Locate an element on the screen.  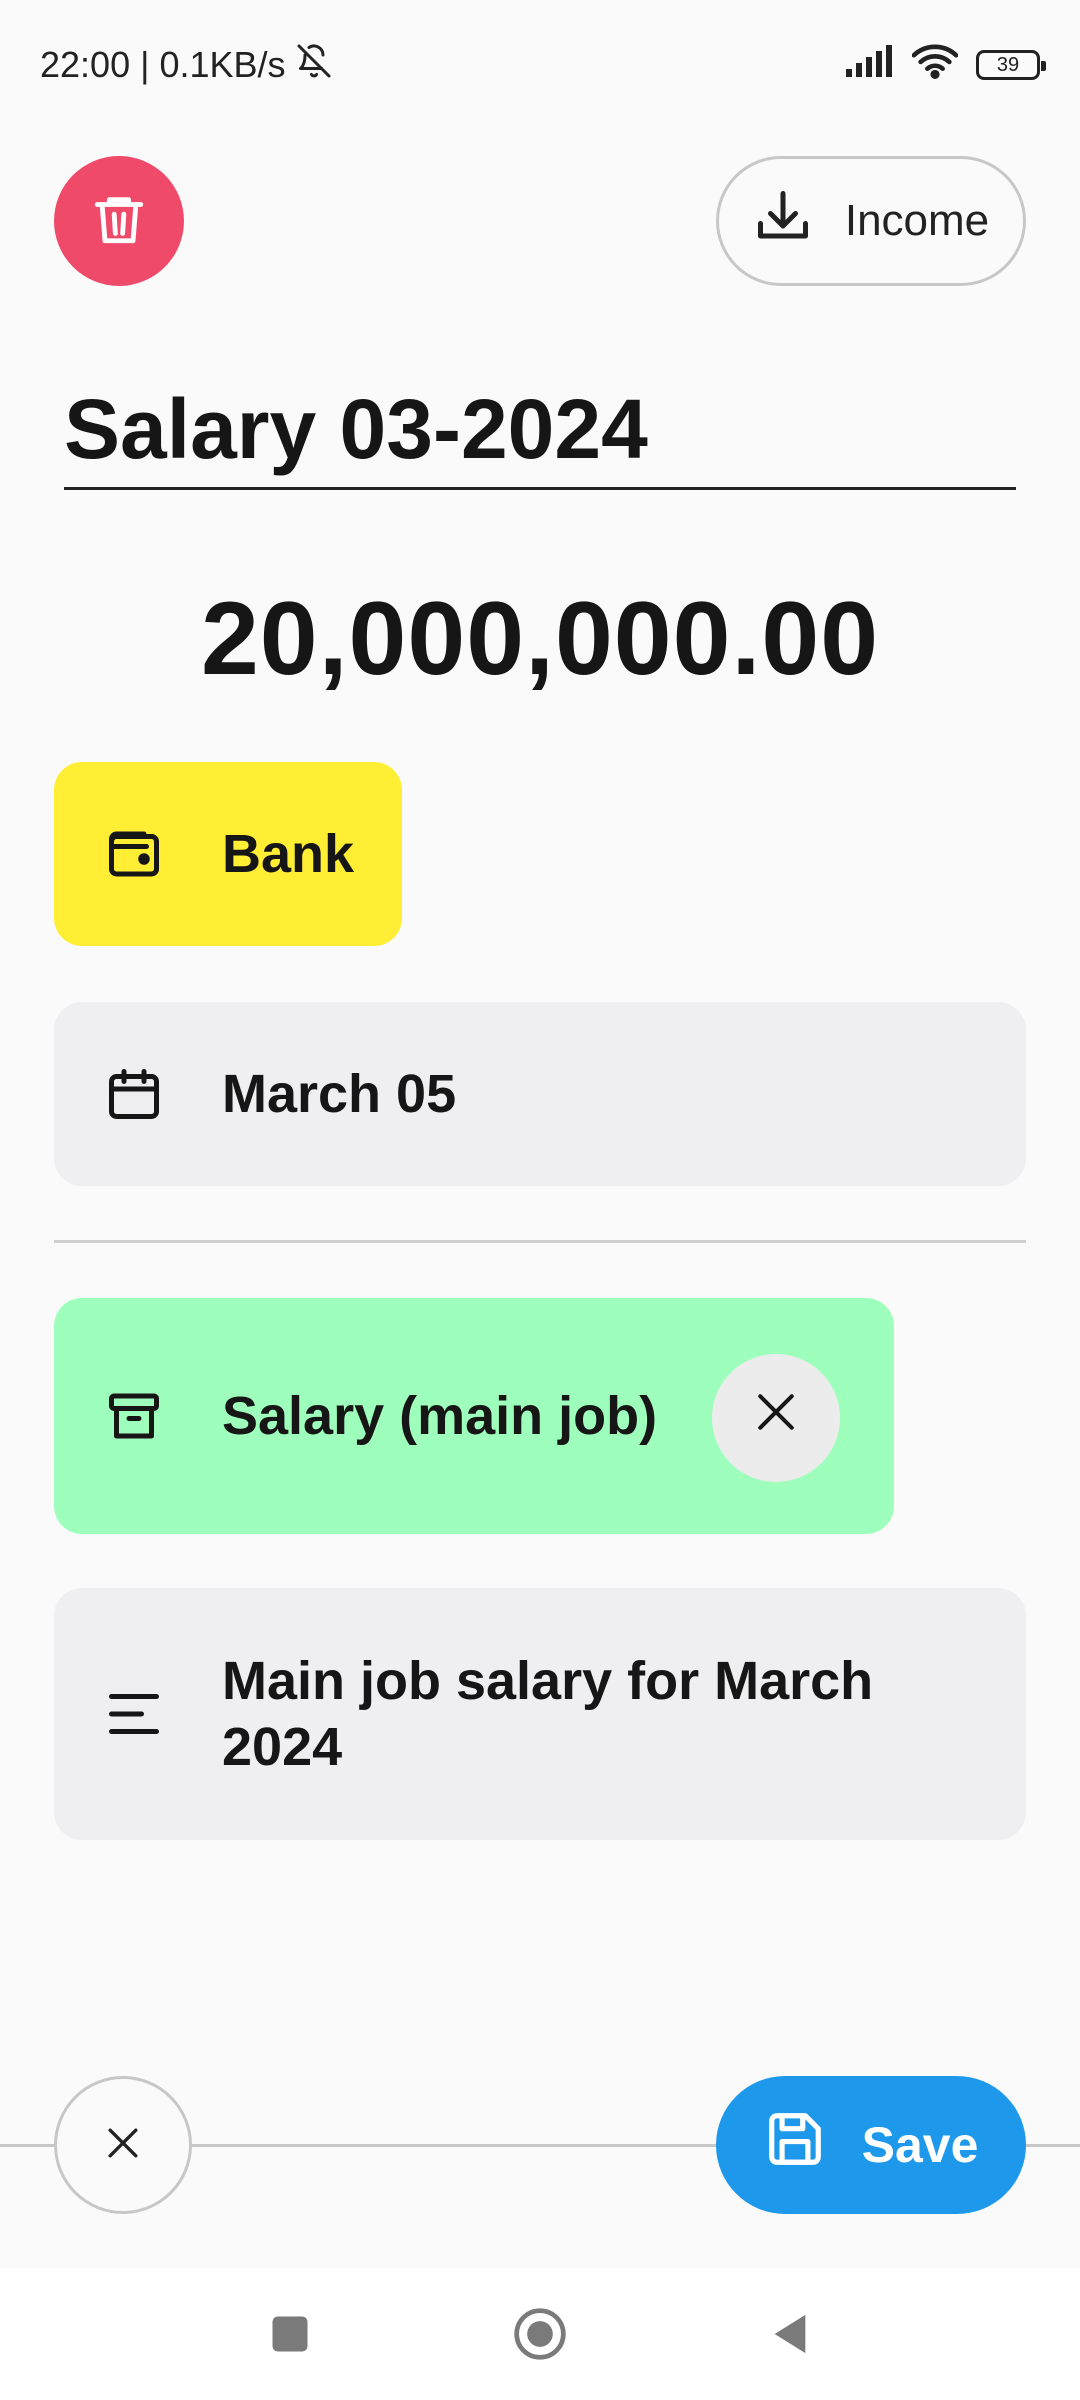
title-input: Salary 03-2024 is located at coordinates (540, 431).